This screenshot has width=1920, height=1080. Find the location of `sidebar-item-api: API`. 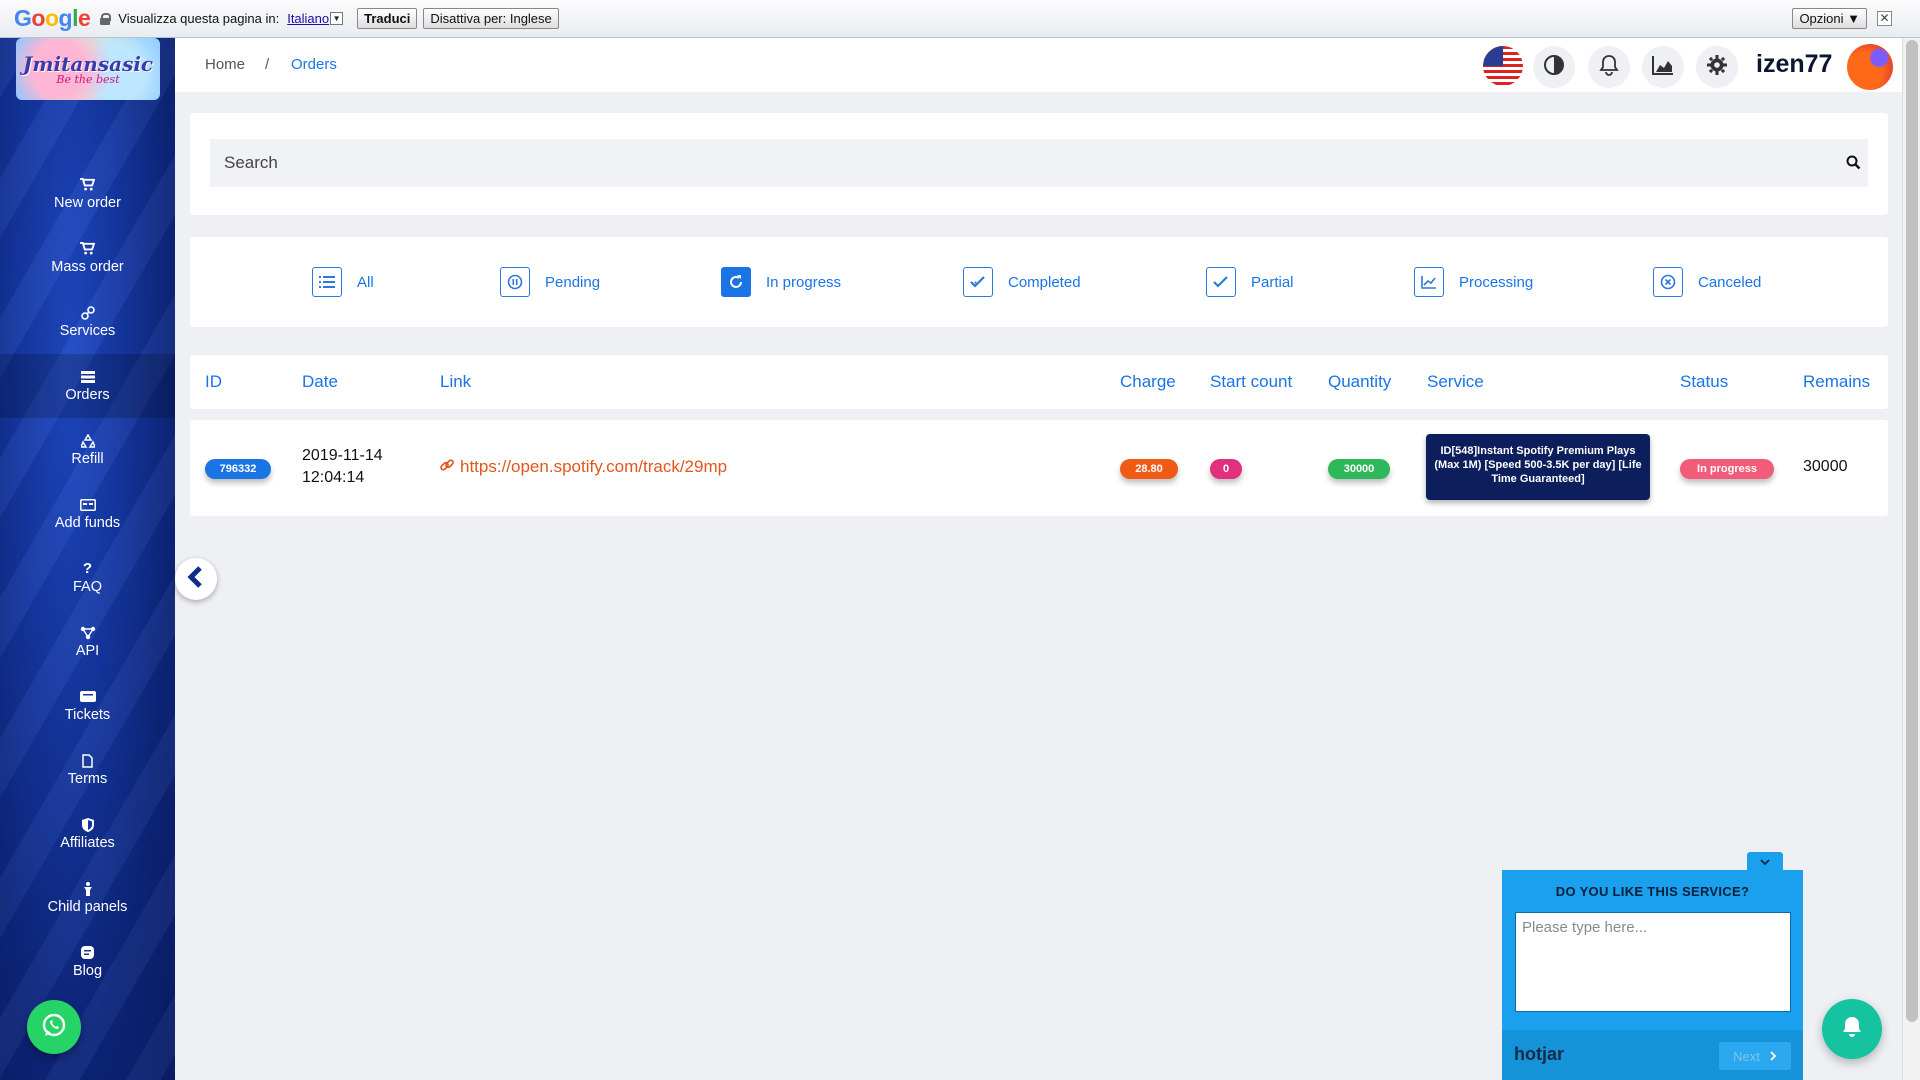

sidebar-item-api: API is located at coordinates (87, 642).